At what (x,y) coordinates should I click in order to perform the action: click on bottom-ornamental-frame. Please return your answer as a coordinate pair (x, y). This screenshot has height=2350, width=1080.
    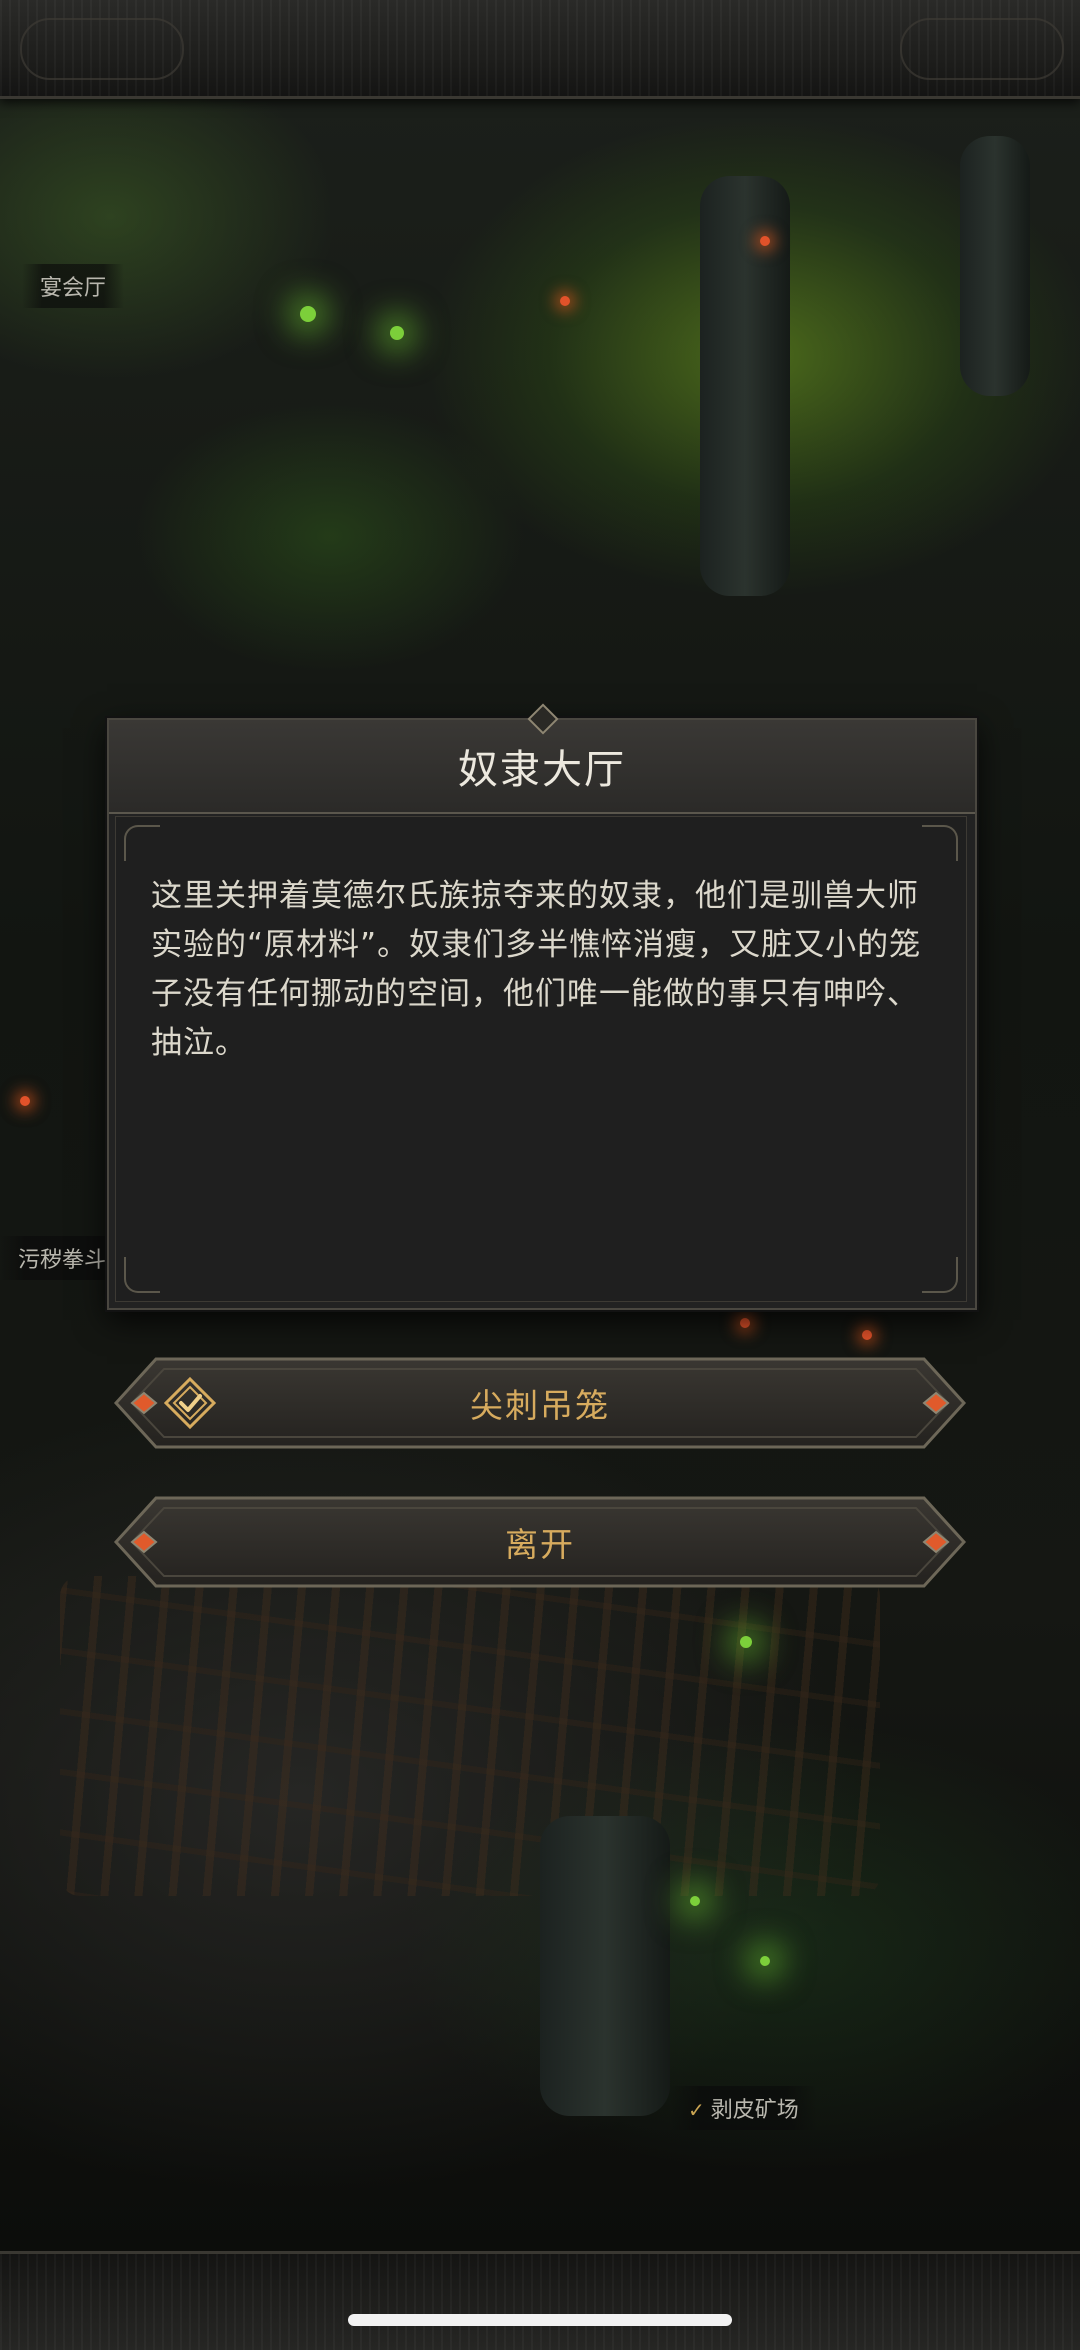
    Looking at the image, I should click on (540, 2300).